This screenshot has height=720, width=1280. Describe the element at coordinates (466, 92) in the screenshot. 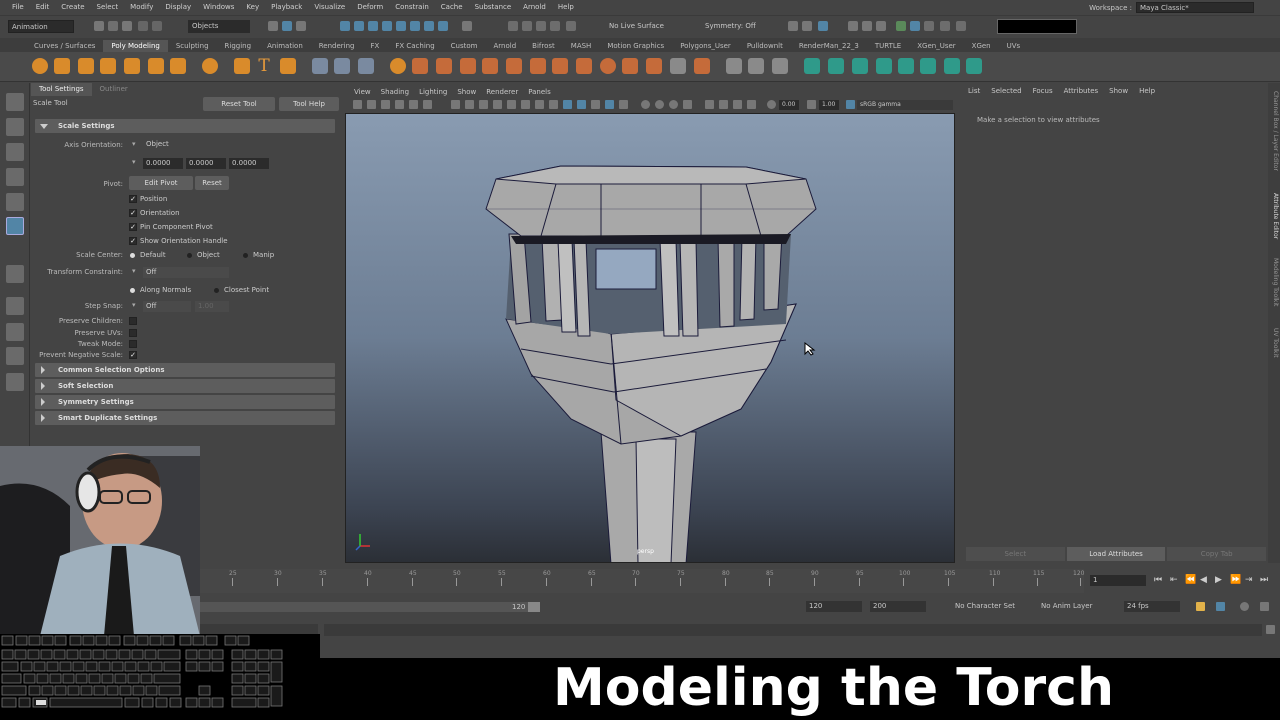

I see `viewport-menu-show: Show` at that location.